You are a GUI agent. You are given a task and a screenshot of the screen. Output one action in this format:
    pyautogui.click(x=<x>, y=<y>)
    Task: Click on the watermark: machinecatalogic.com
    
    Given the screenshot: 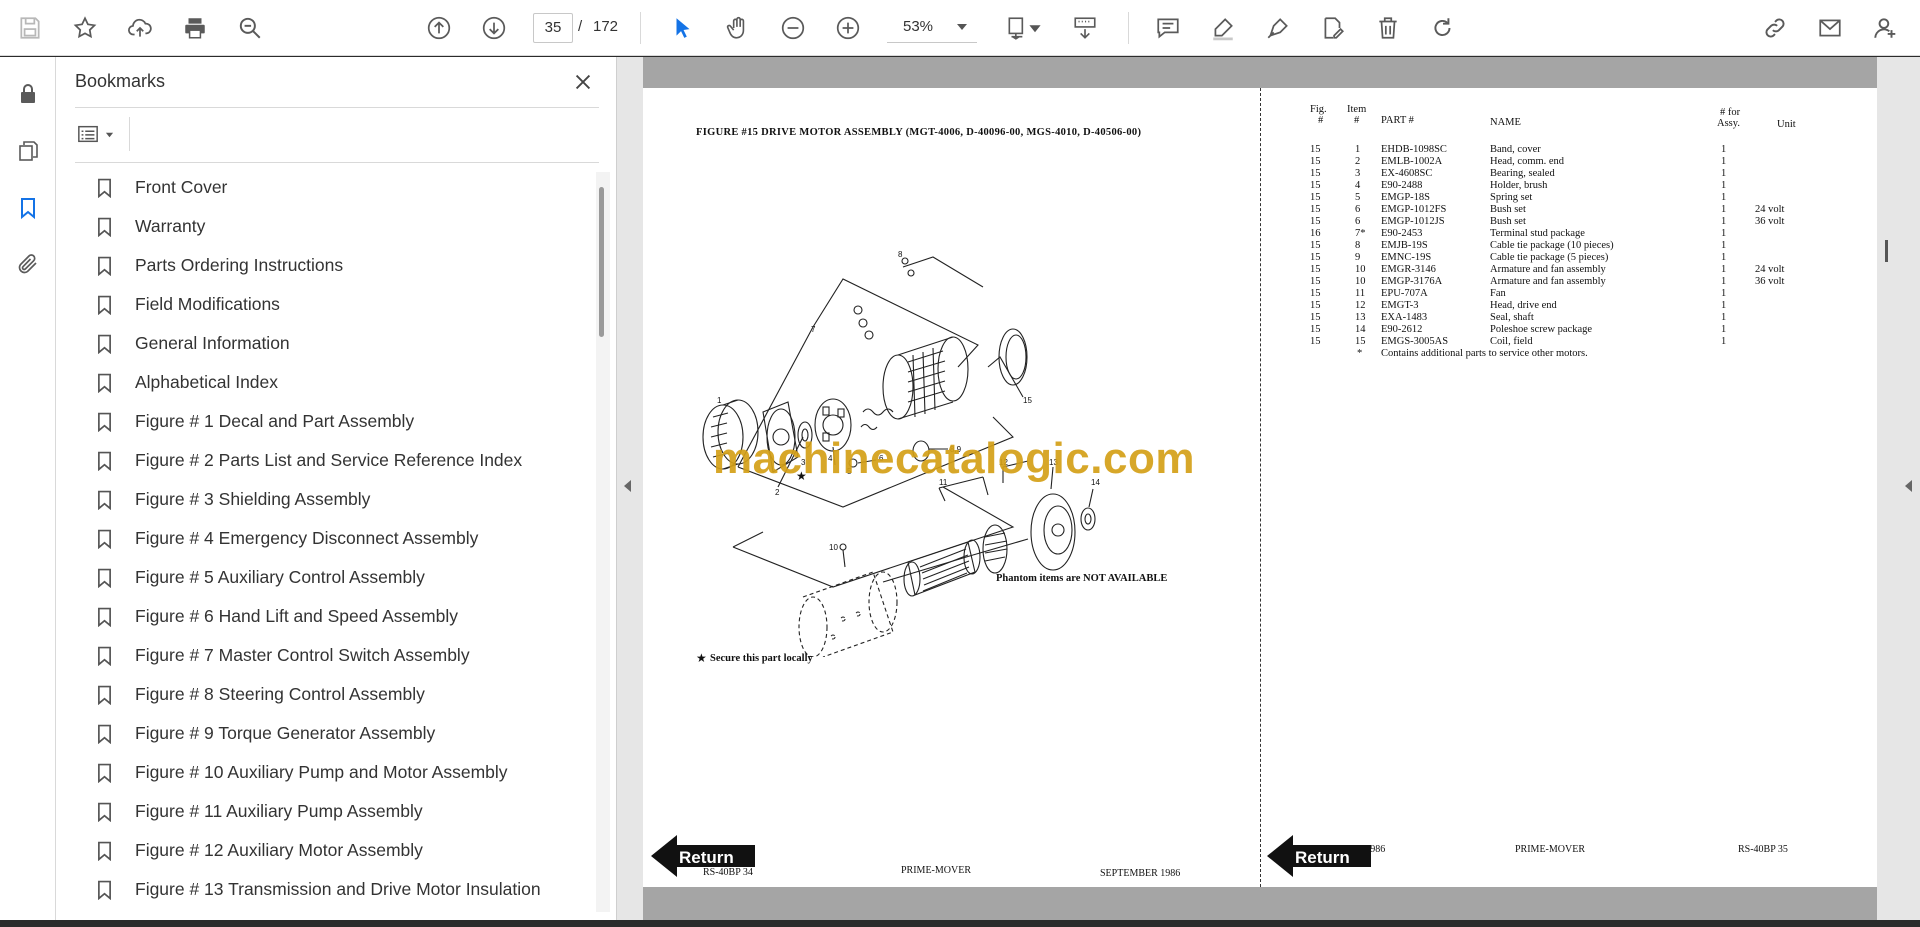 What is the action you would take?
    pyautogui.click(x=954, y=458)
    